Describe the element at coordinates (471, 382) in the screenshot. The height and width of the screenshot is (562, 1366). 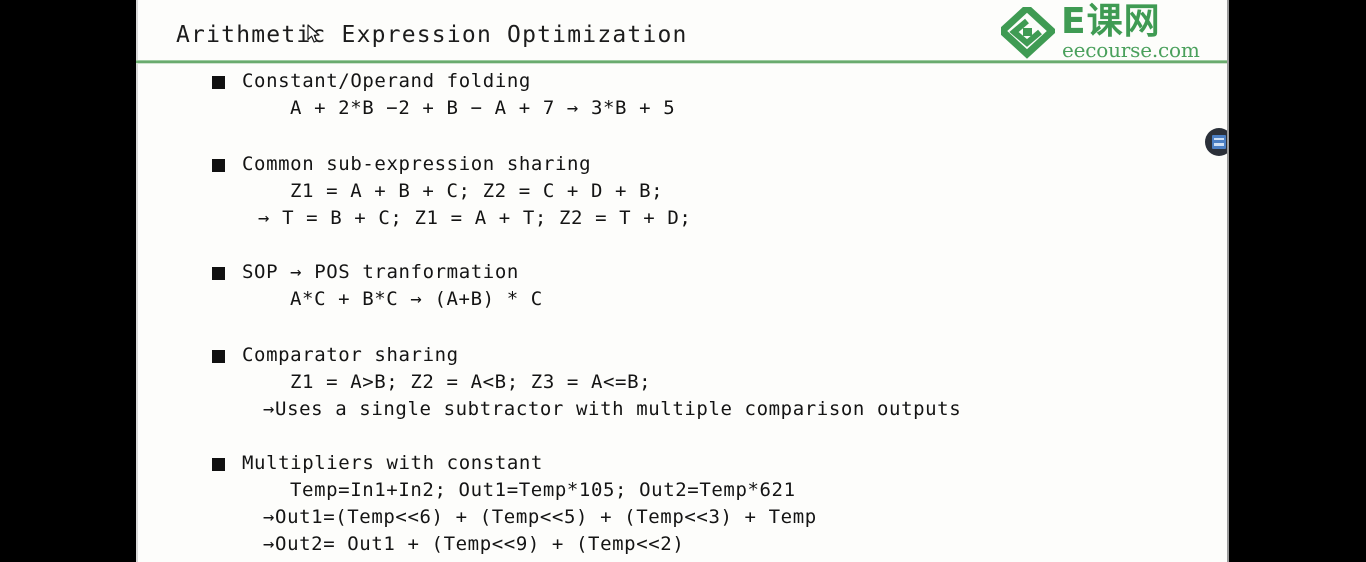
I see `bullet-detail-line: Z1 = A>B; Z2 = A<B; Z3 = A<=B;` at that location.